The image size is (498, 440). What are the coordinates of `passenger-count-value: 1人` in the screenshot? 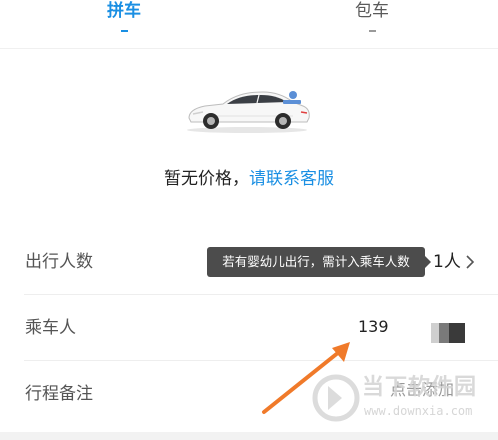 It's located at (447, 262).